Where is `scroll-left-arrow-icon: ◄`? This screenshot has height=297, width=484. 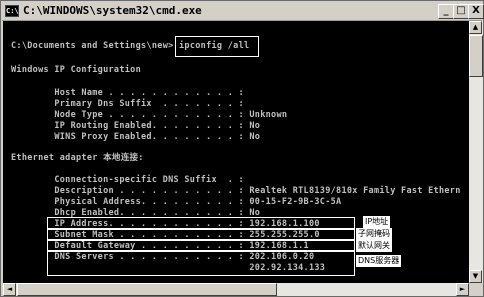
scroll-left-arrow-icon: ◄ is located at coordinates (9, 289).